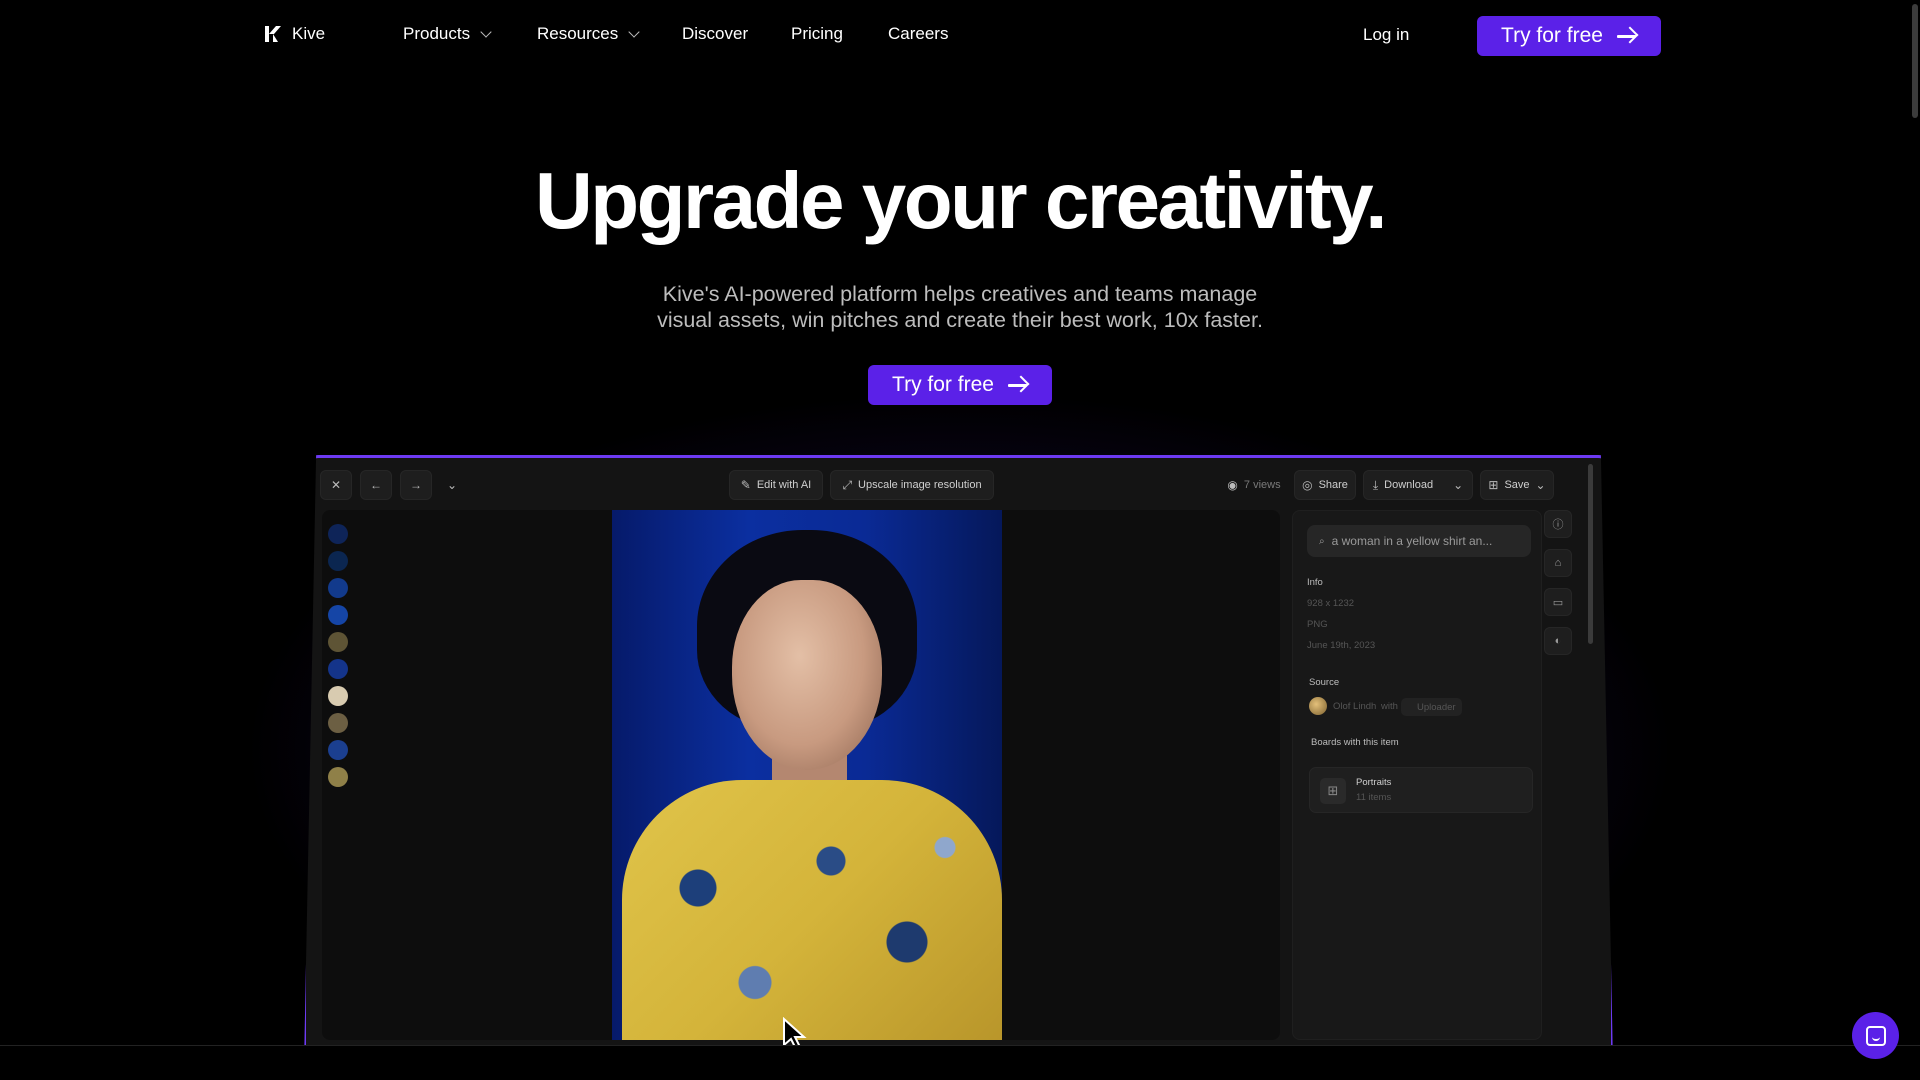 The width and height of the screenshot is (1920, 1080). I want to click on close-icon: ✕, so click(336, 485).